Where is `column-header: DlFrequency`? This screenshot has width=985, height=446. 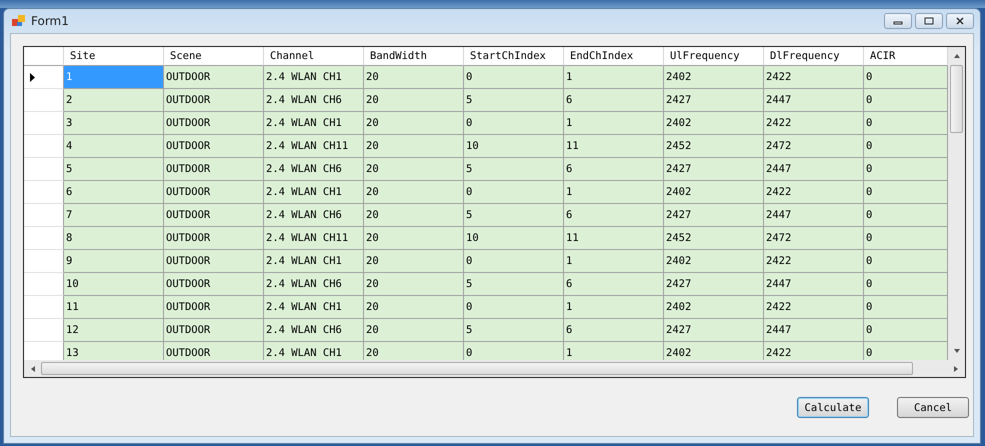
column-header: DlFrequency is located at coordinates (814, 56).